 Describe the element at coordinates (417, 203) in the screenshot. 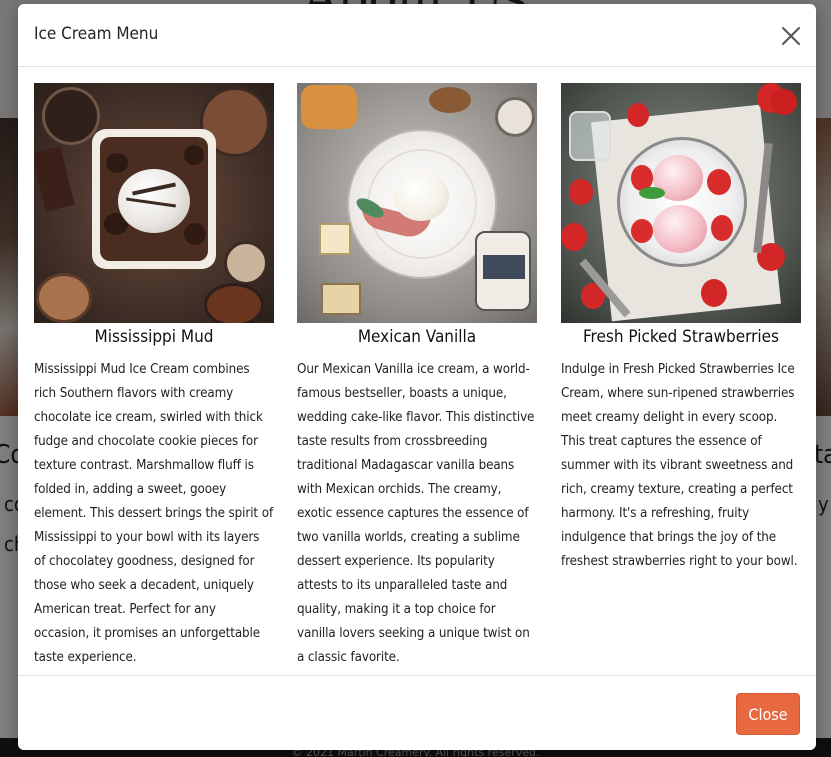

I see `mexican-vanilla-photo` at that location.